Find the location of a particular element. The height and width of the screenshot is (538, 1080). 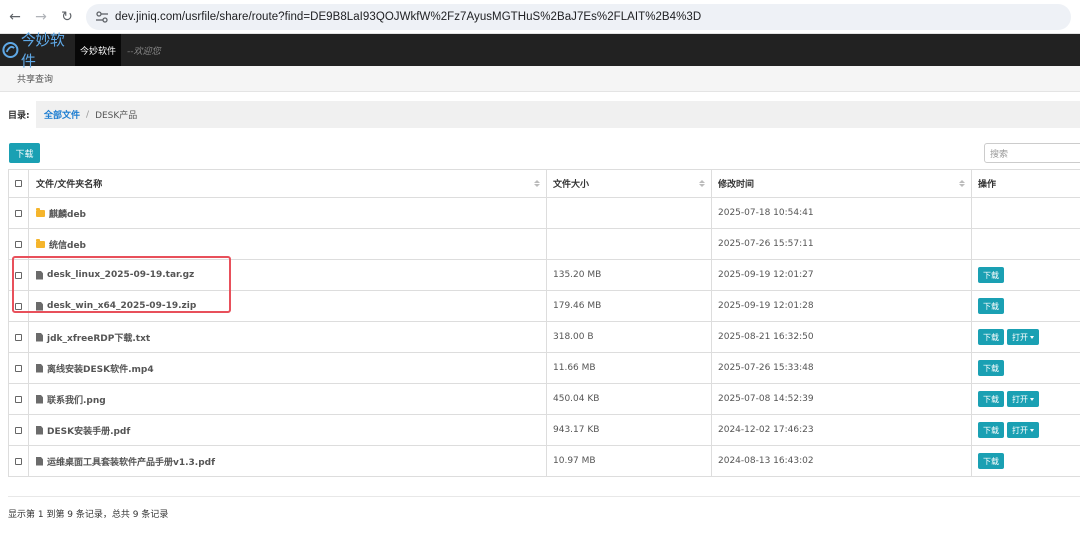

row-name-cell: 联系我们.png is located at coordinates (288, 399).